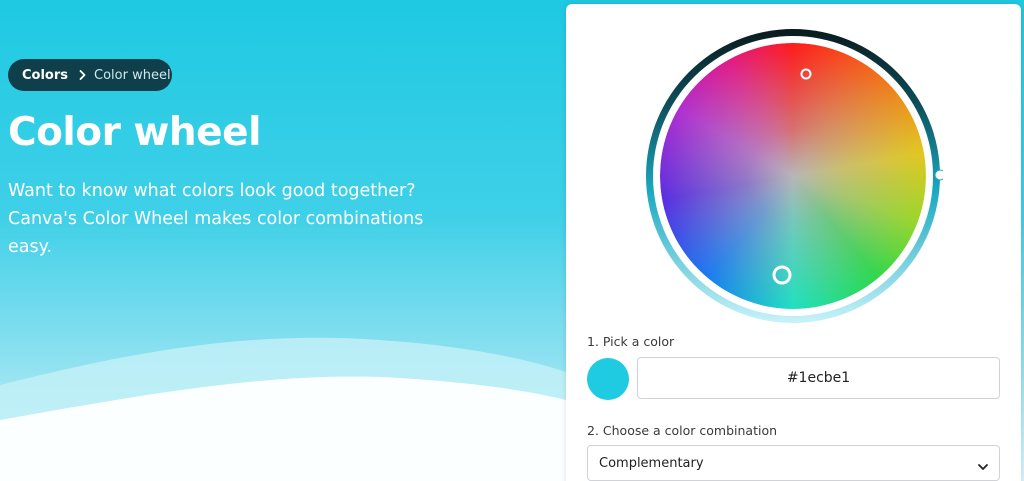 The width and height of the screenshot is (1024, 481). What do you see at coordinates (818, 378) in the screenshot?
I see `hex-color-input` at bounding box center [818, 378].